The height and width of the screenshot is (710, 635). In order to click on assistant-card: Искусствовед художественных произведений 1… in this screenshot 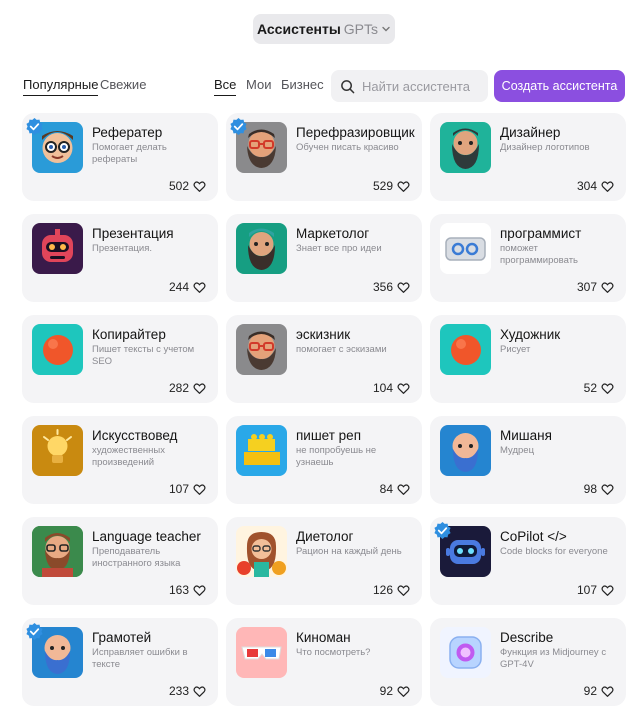, I will do `click(120, 460)`.